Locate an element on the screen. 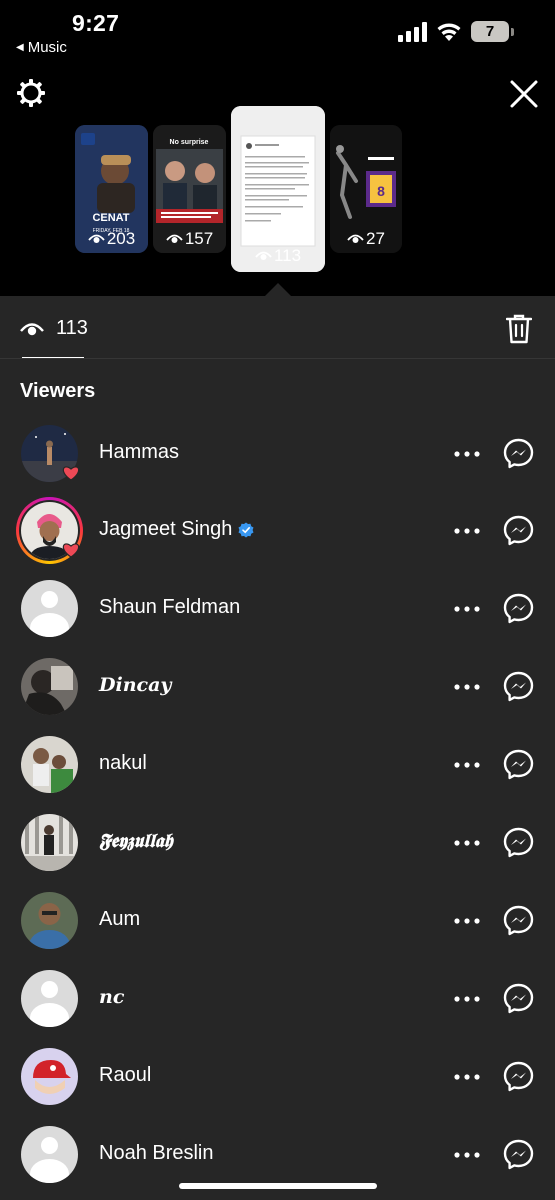 This screenshot has height=1200, width=555. back-arrow-icon: ◀ is located at coordinates (20, 47).